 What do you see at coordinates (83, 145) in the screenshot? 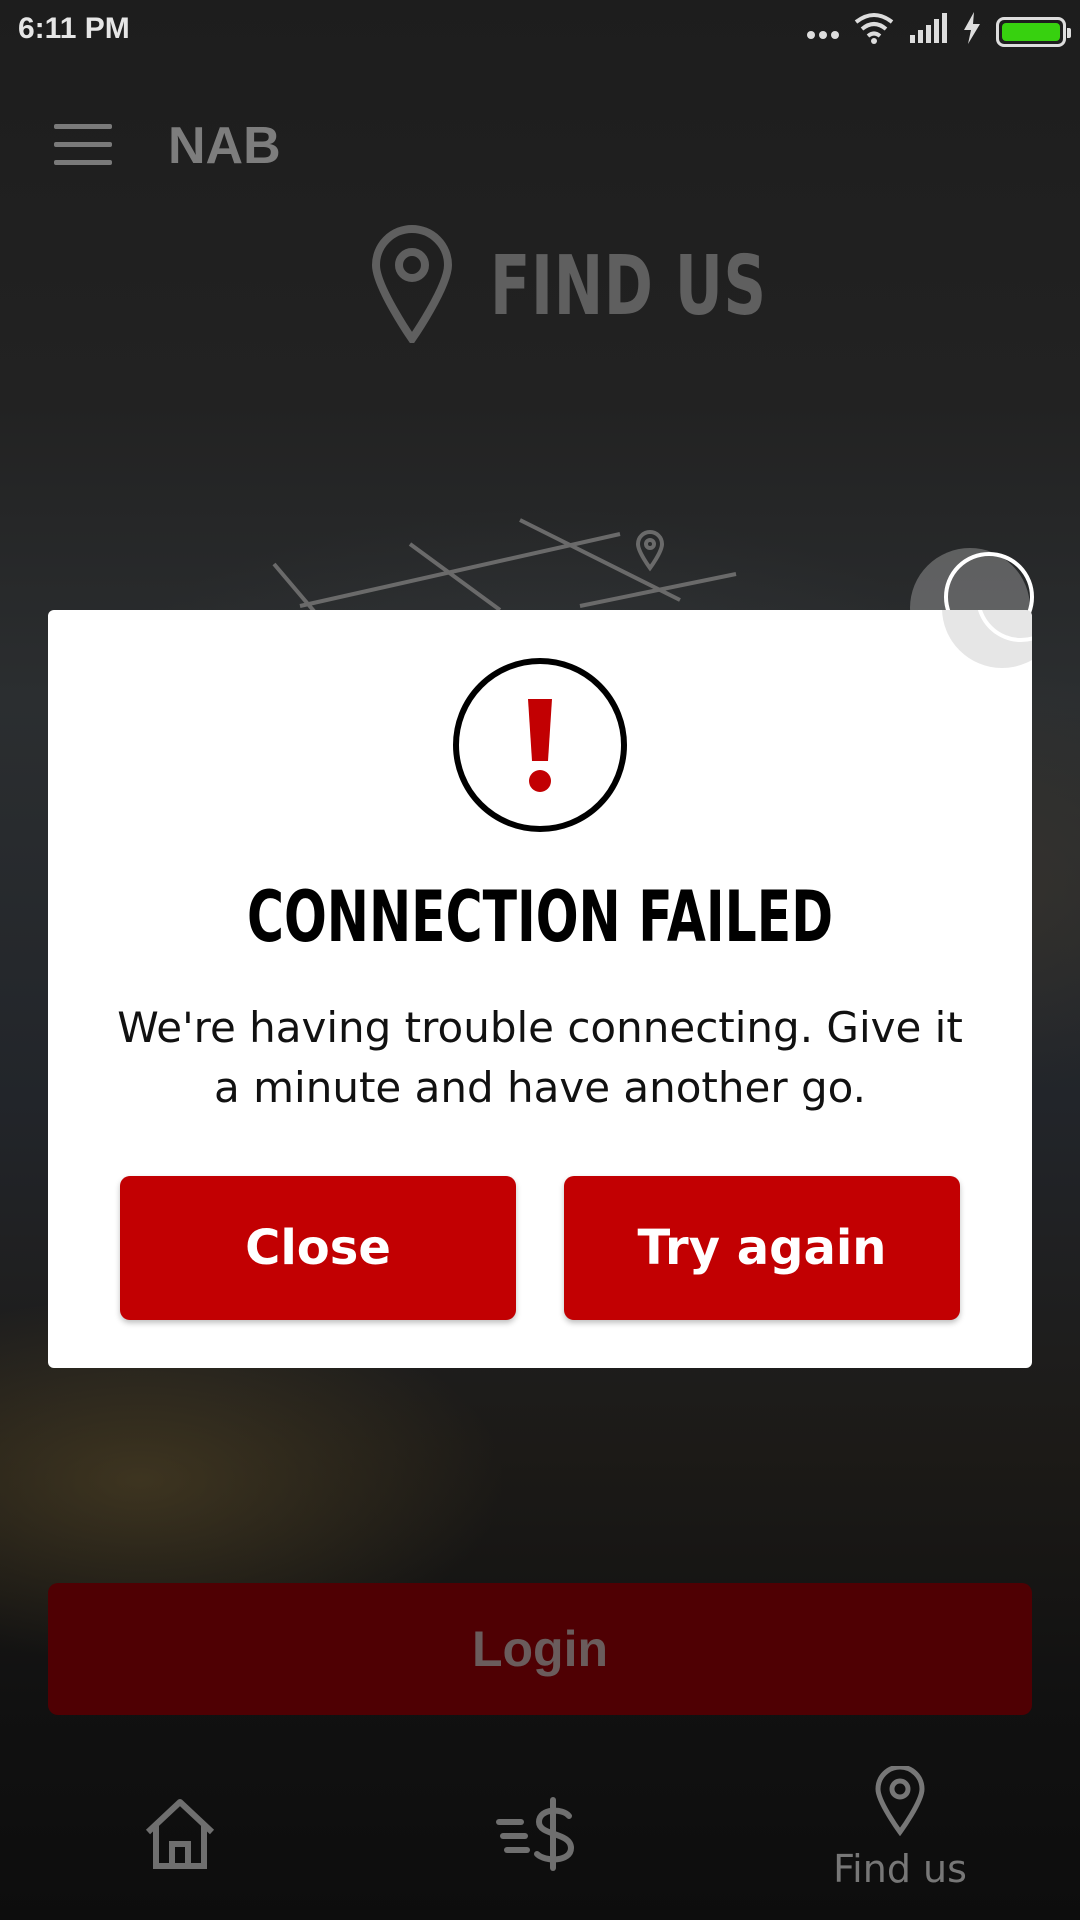
I see `menu-icon` at bounding box center [83, 145].